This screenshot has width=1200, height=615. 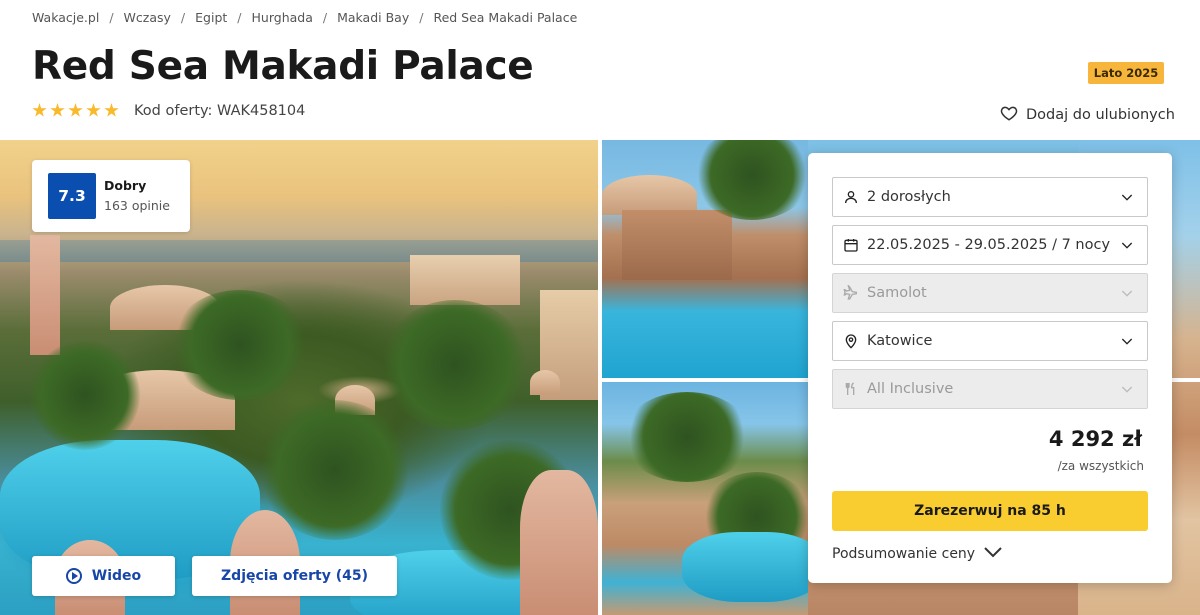 I want to click on transport-value: Samolot, so click(x=897, y=293).